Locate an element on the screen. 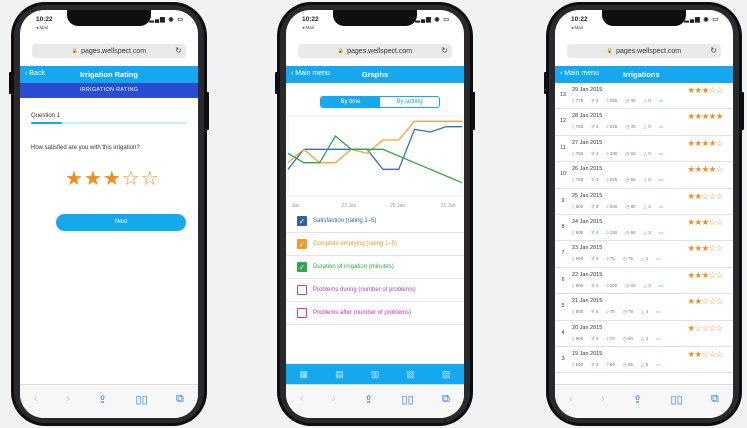 The width and height of the screenshot is (747, 428). next-button: Next is located at coordinates (121, 222).